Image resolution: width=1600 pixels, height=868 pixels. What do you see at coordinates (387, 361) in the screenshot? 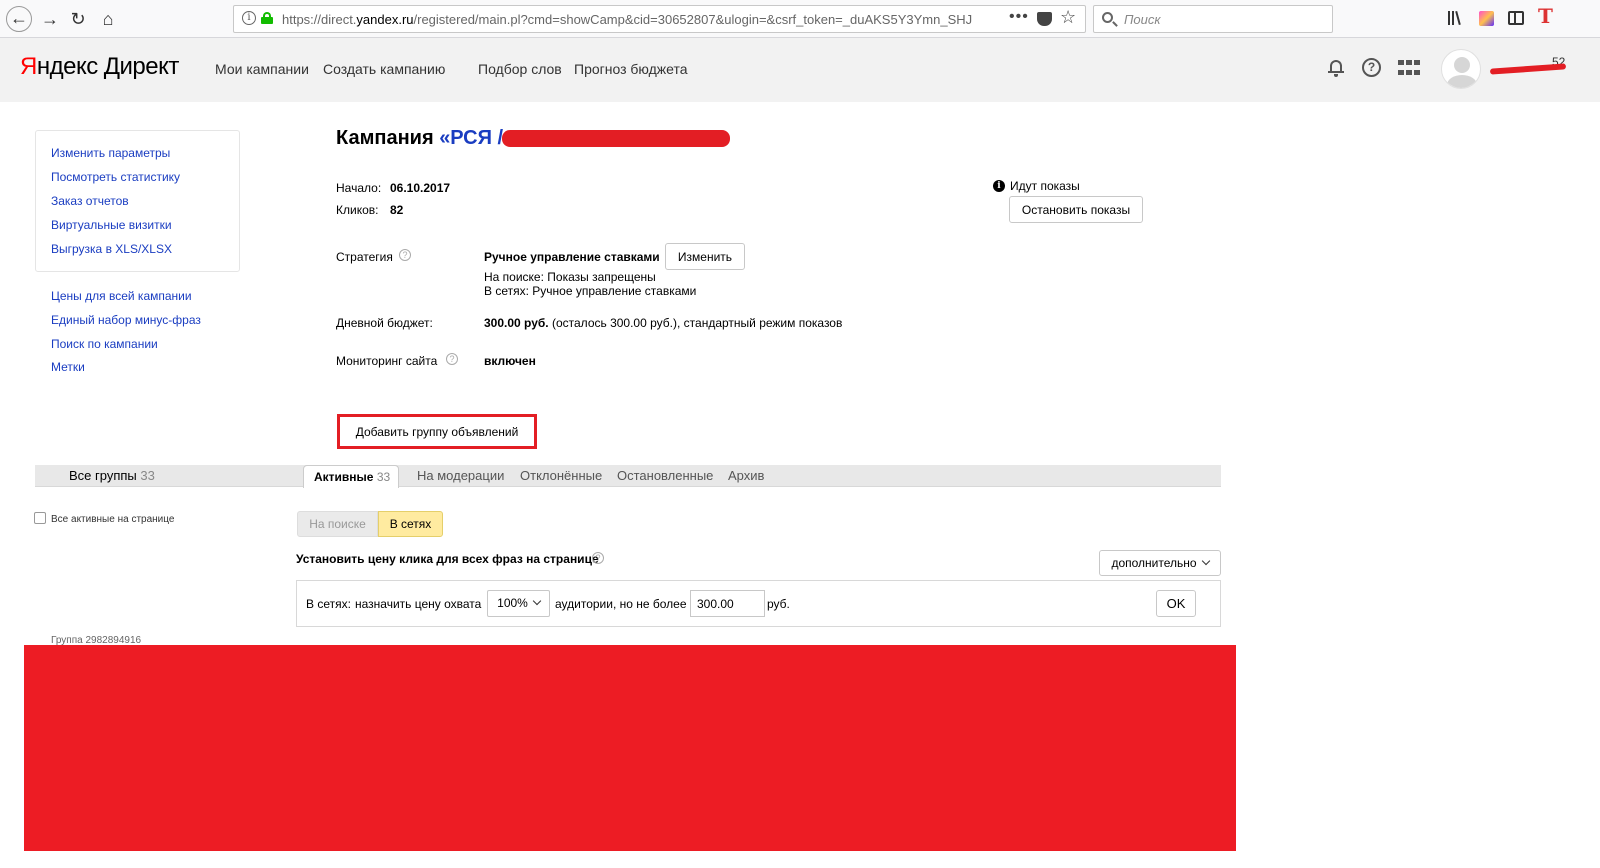
I see `monitoring-label: Мониторинг сайта` at bounding box center [387, 361].